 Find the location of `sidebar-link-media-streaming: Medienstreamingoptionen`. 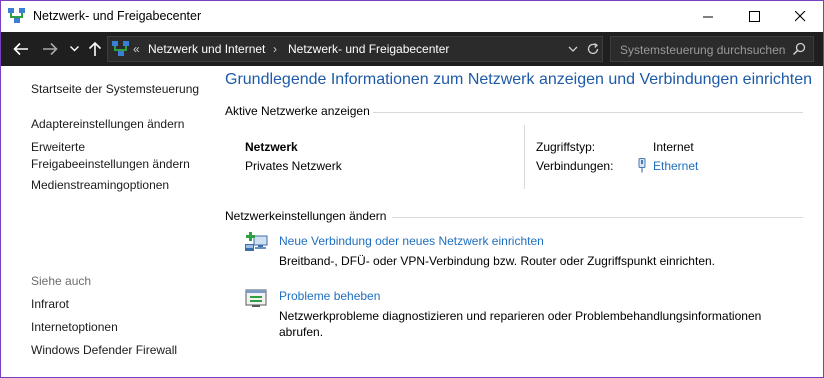

sidebar-link-media-streaming: Medienstreamingoptionen is located at coordinates (100, 185).